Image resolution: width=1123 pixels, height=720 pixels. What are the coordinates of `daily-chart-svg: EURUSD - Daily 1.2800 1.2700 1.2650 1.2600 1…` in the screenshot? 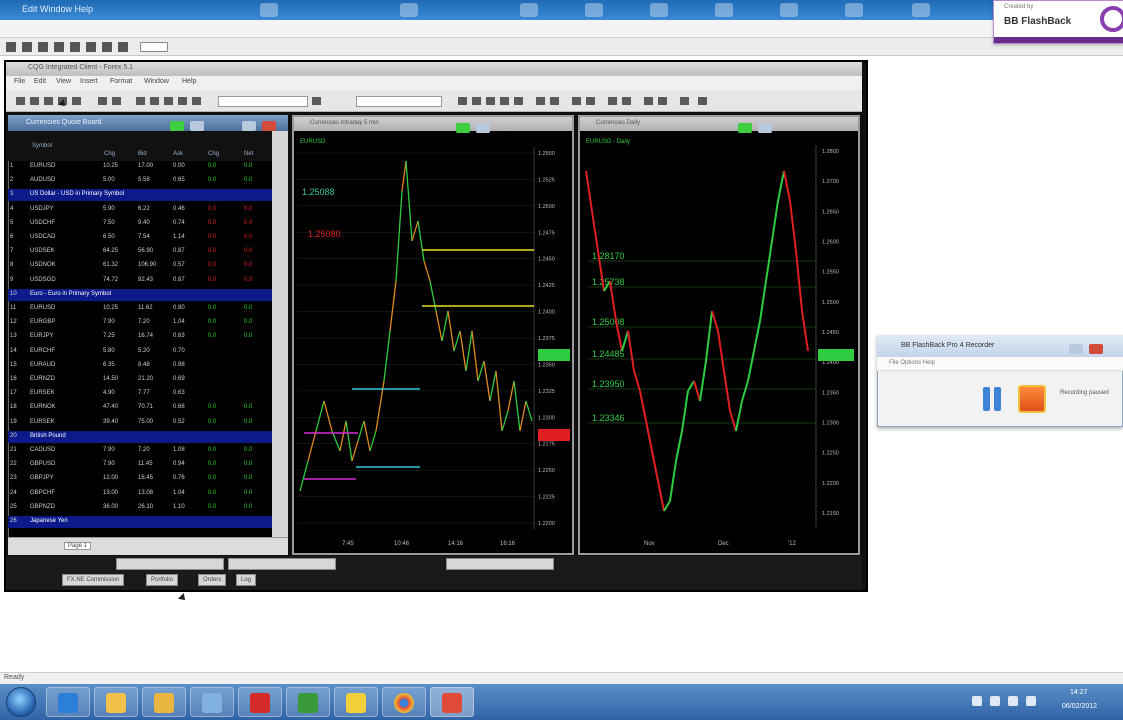 It's located at (719, 342).